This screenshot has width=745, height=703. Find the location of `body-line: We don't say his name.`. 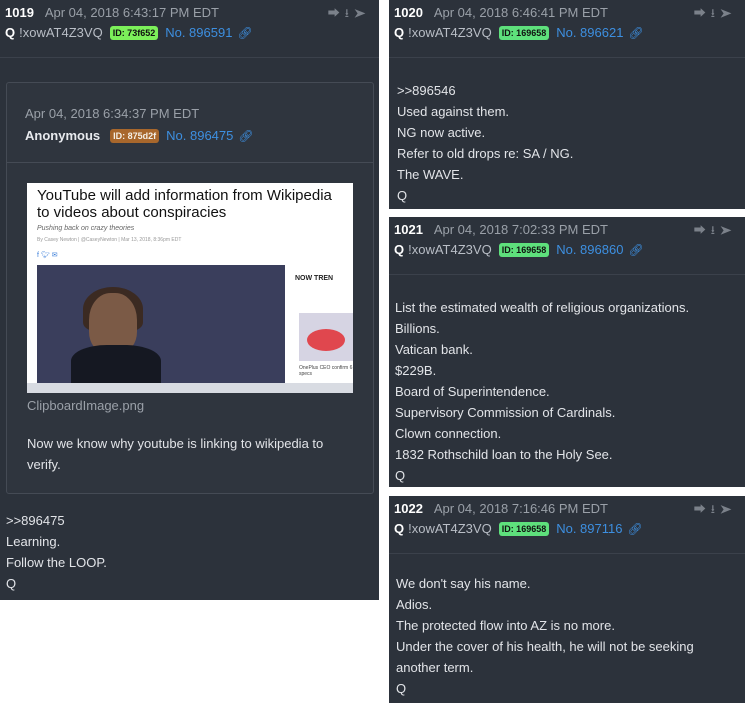

body-line: We don't say his name. is located at coordinates (463, 583).